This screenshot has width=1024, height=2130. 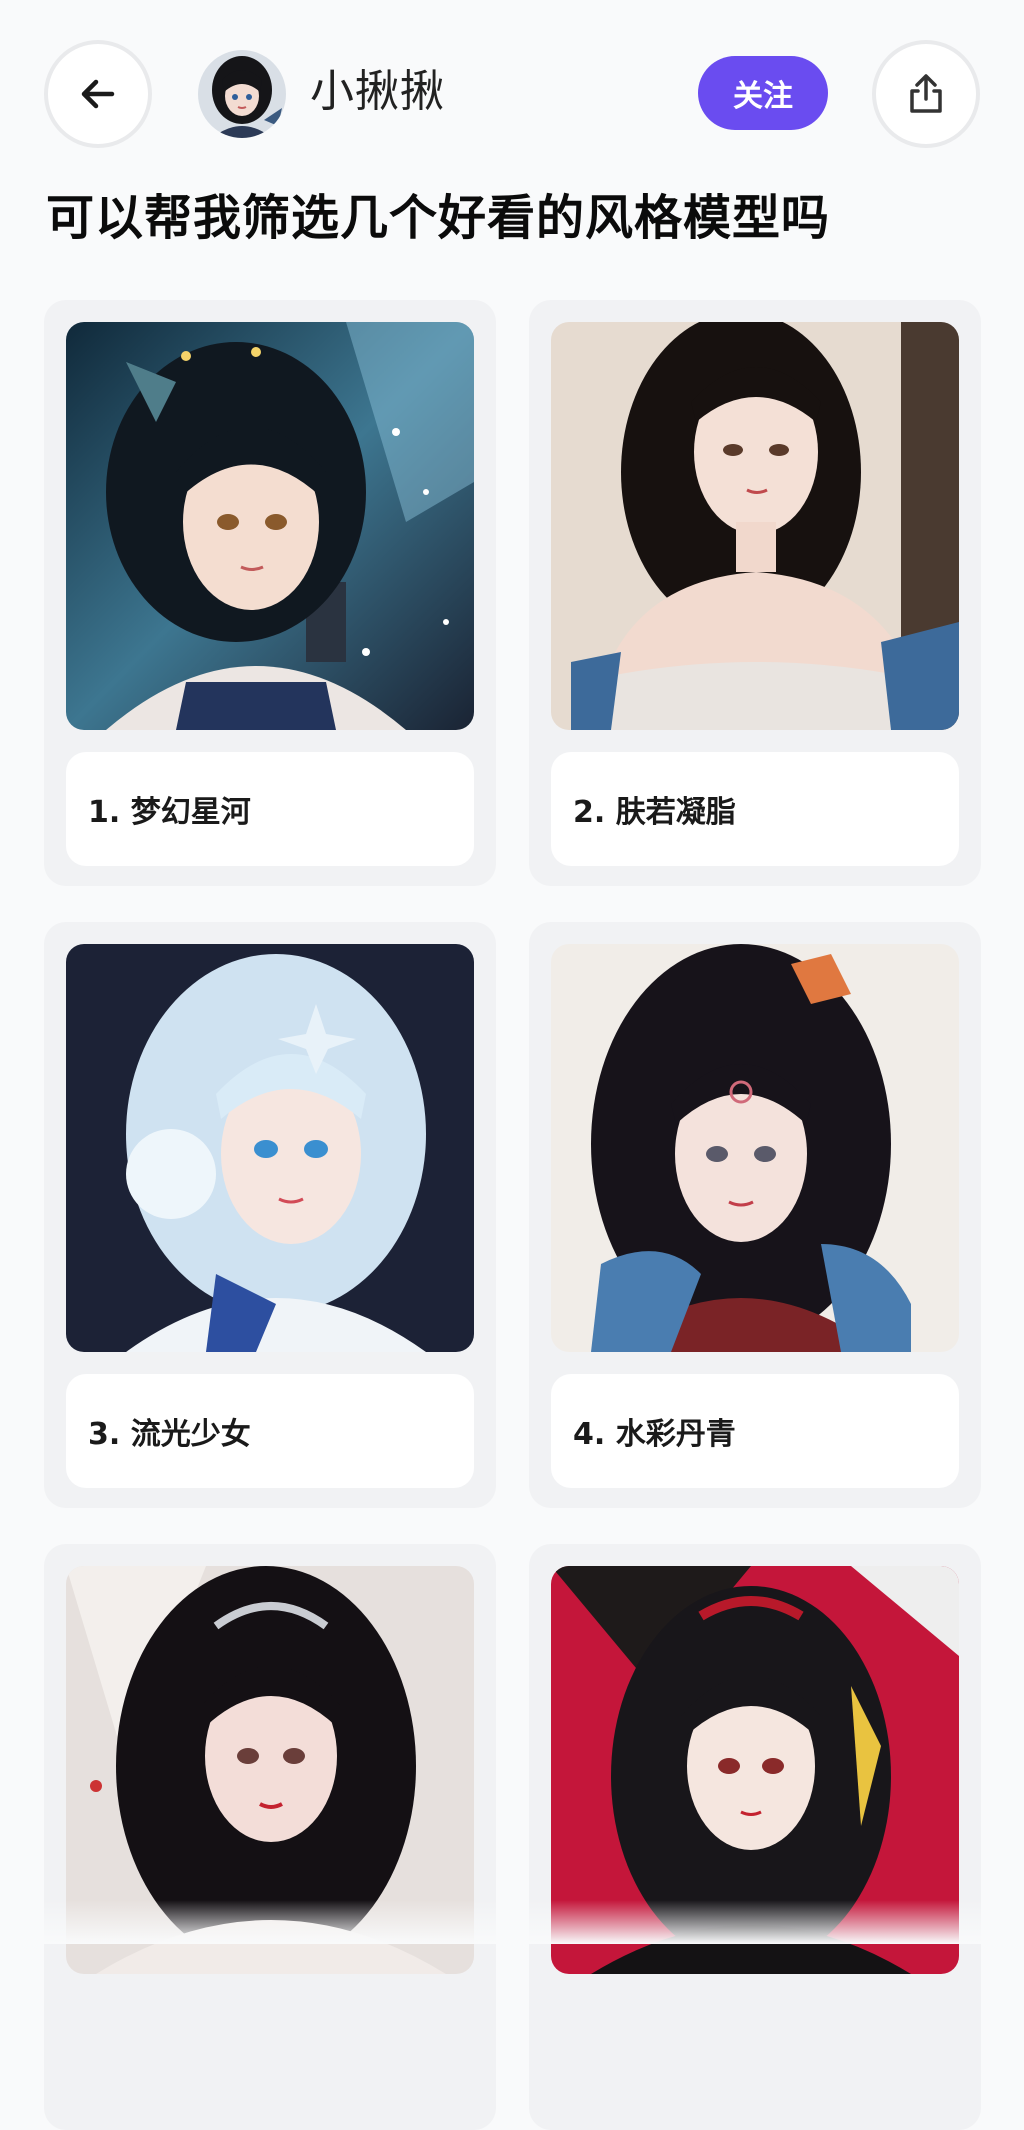 I want to click on style-card: 2. 肤若凝脂, so click(x=755, y=593).